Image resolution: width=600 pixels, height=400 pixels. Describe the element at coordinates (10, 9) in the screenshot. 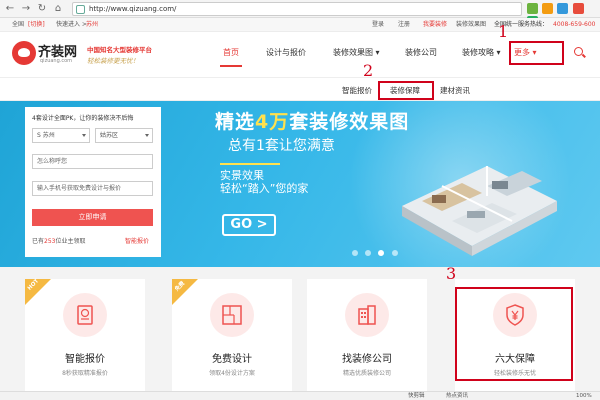

I see `back-icon: ←` at that location.